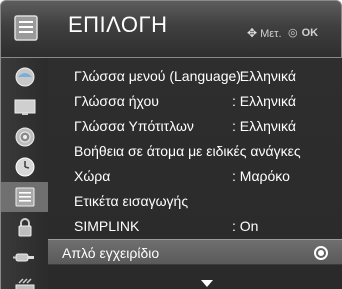  I want to click on menu-item-input-label: Ετικέτα εισαγωγής, so click(195, 201).